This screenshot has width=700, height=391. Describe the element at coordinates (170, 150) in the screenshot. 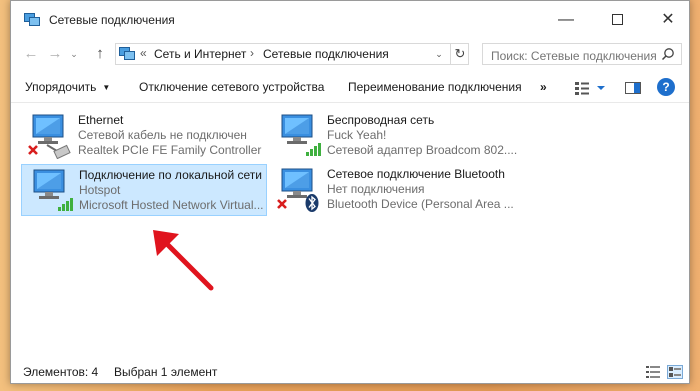

I see `connection-device: Realtek PCIe FE Family Controller` at that location.